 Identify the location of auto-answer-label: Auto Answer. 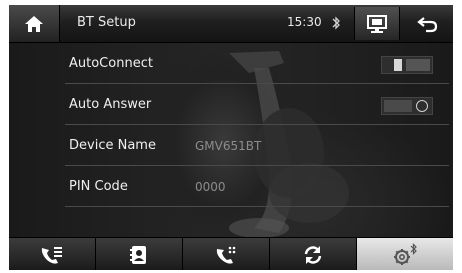
(110, 104).